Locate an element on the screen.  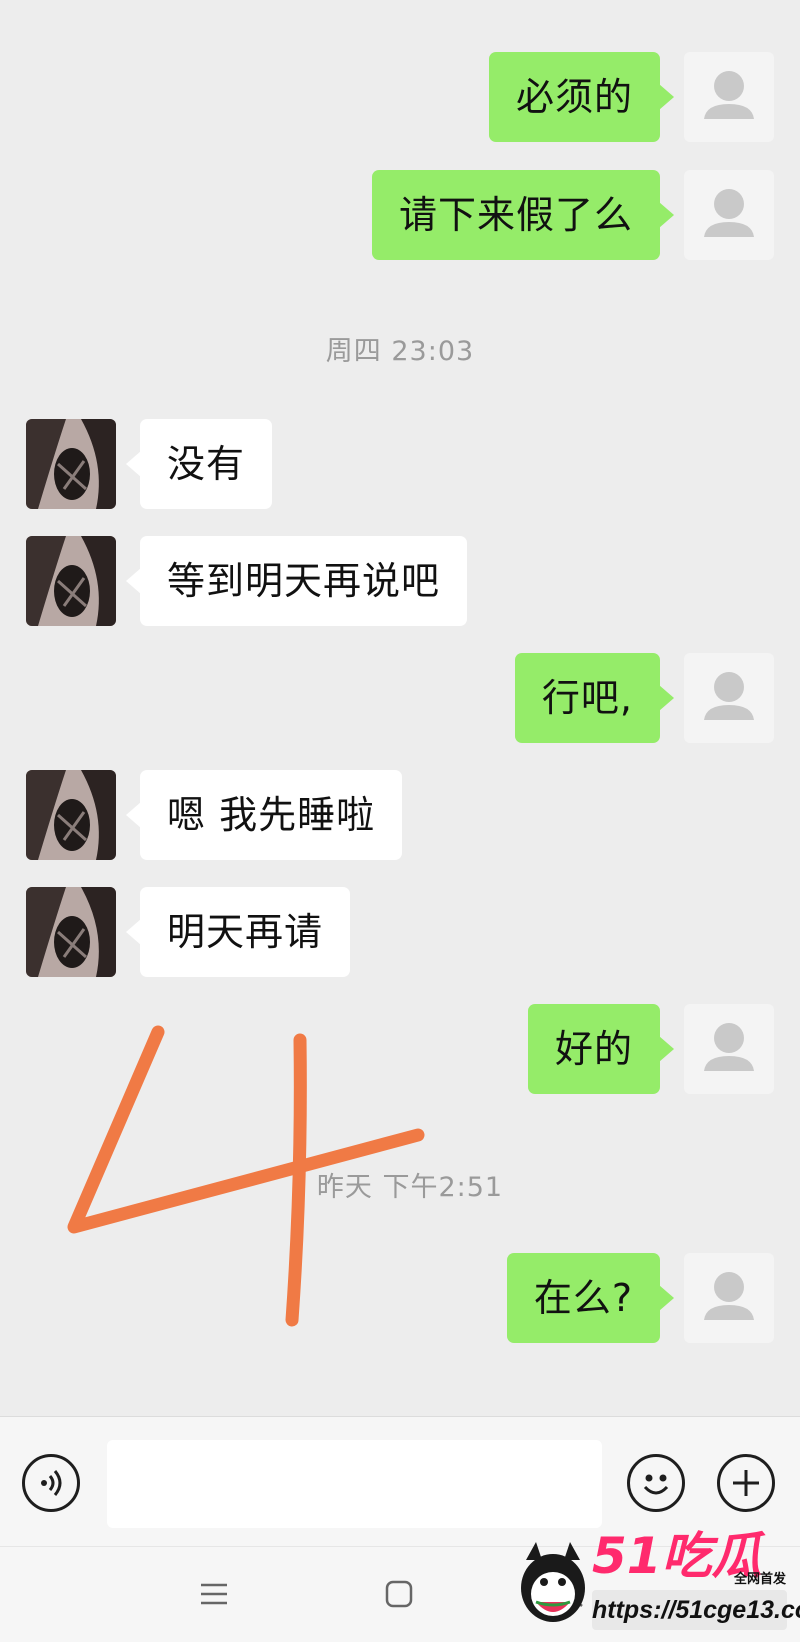
incoming-message-bubble: 嗯 我先睡啦 is located at coordinates (264, 815).